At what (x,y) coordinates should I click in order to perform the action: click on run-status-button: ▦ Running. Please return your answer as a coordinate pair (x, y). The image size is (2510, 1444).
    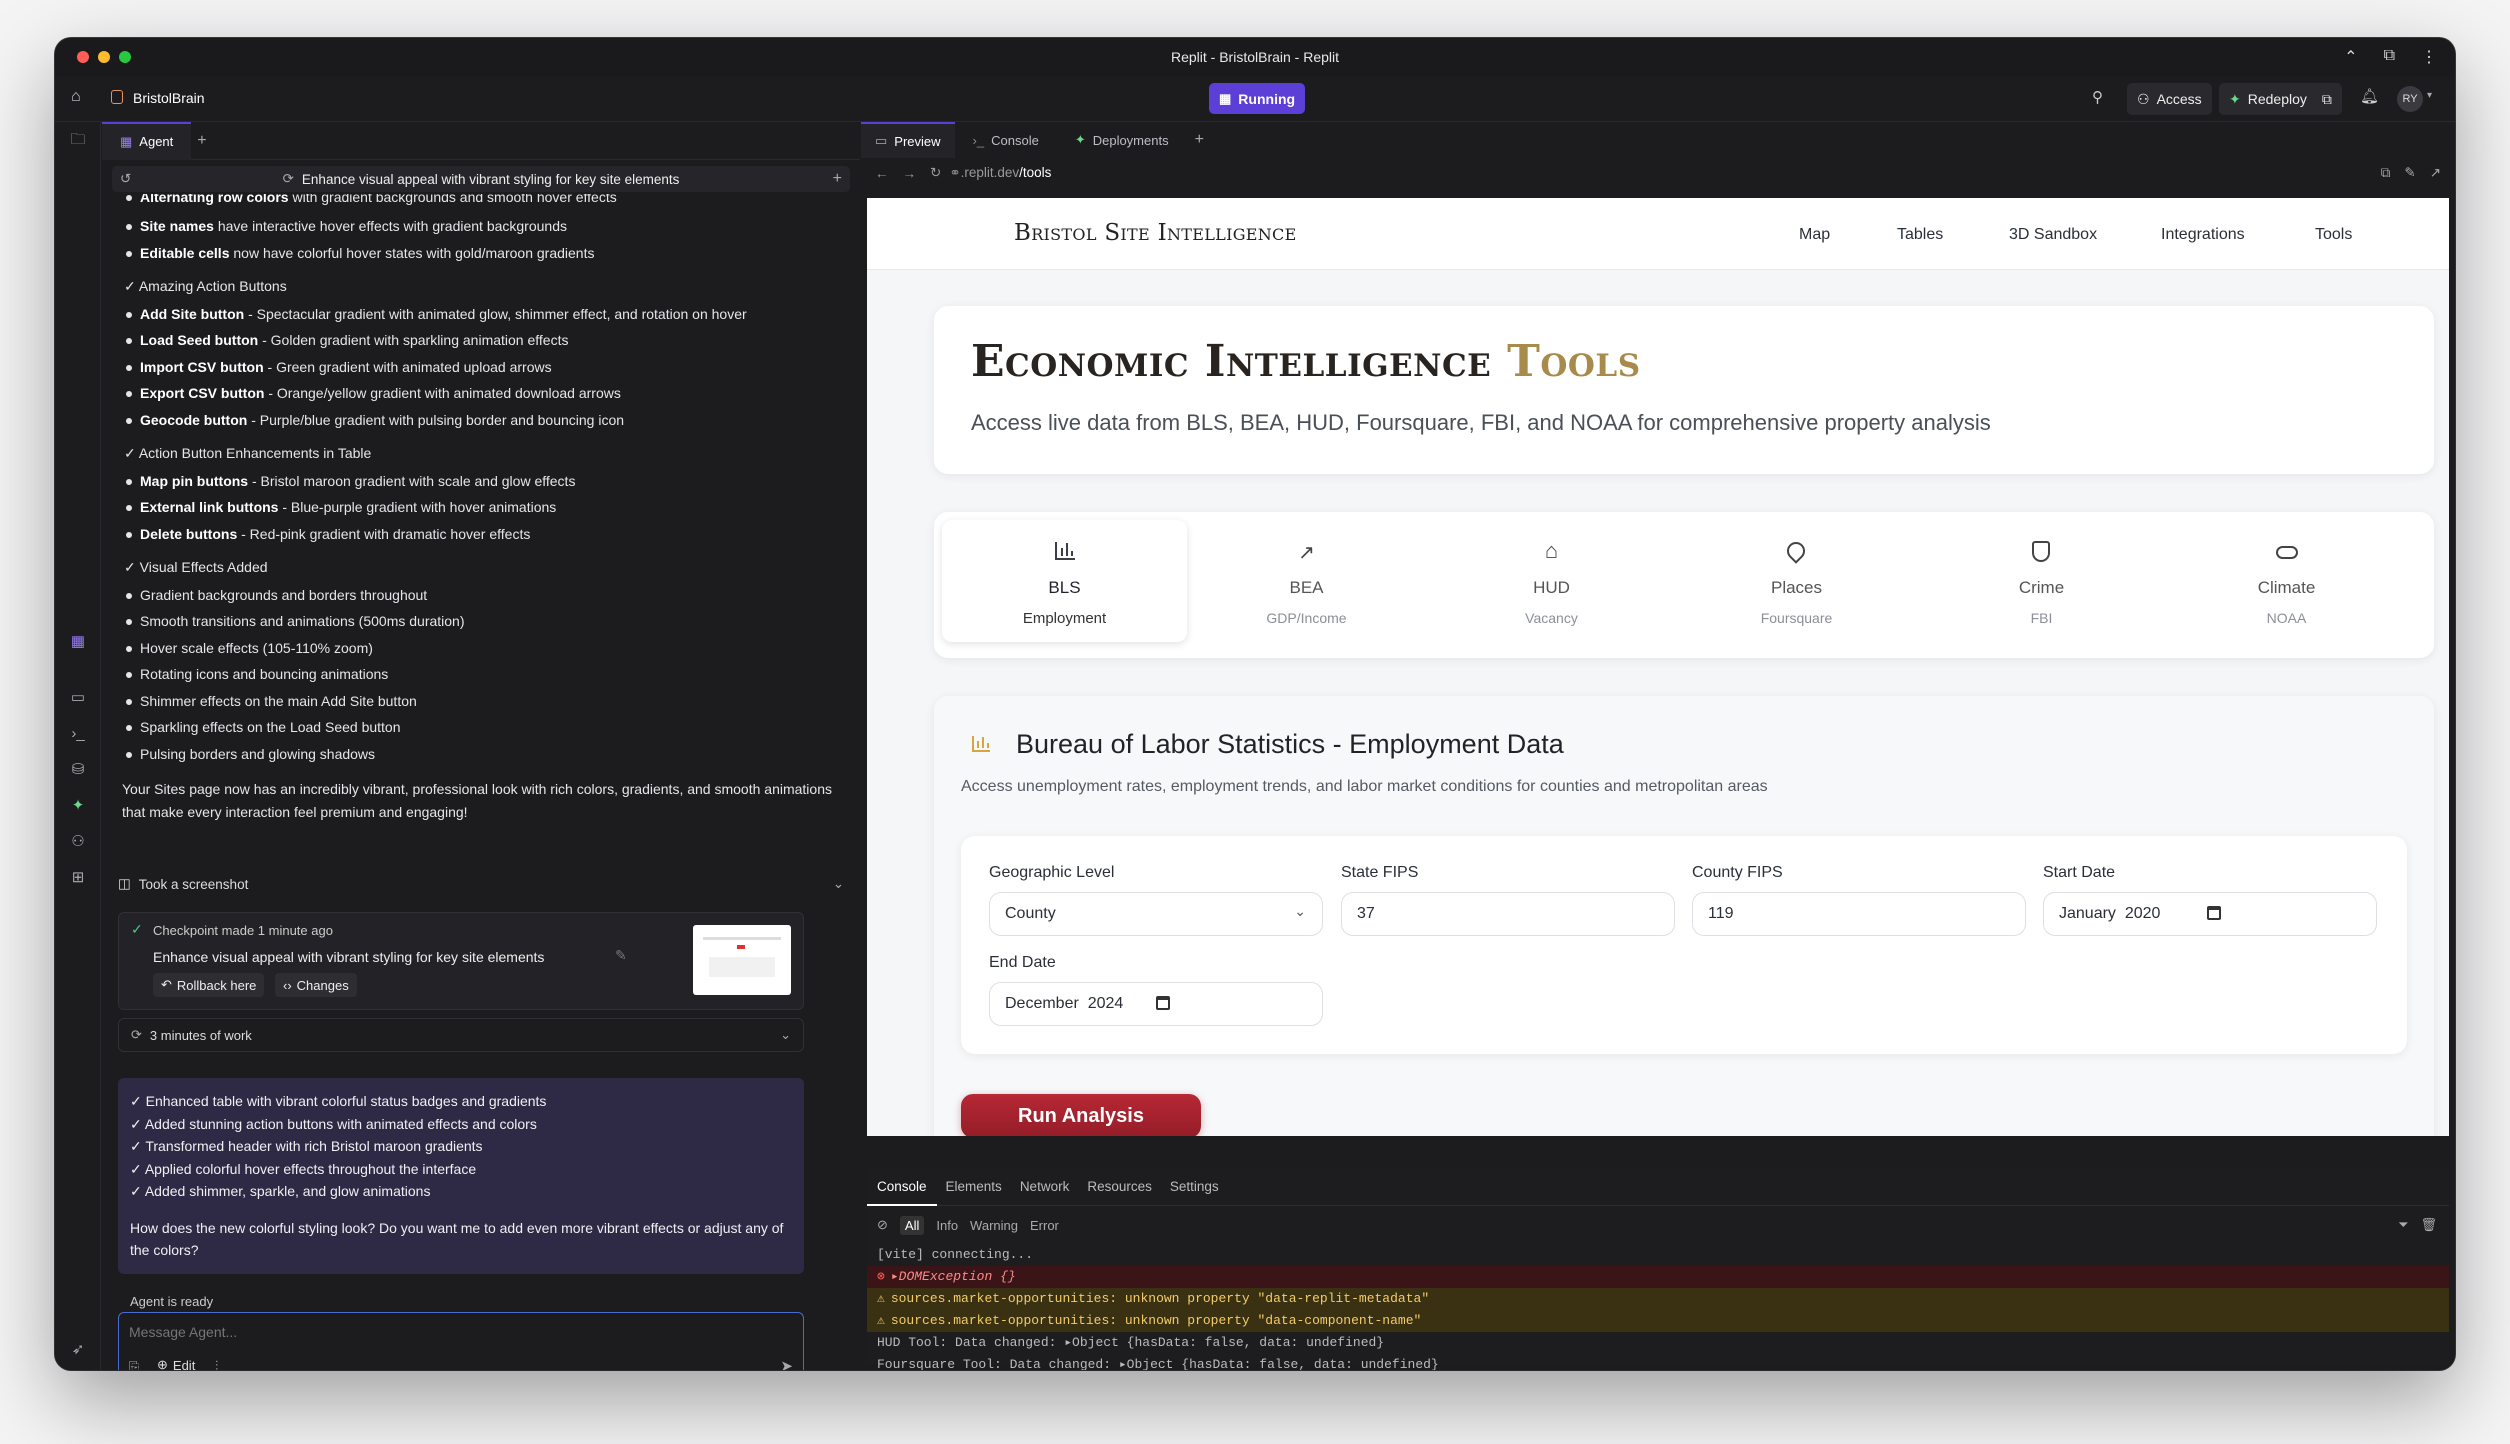
    Looking at the image, I should click on (1257, 98).